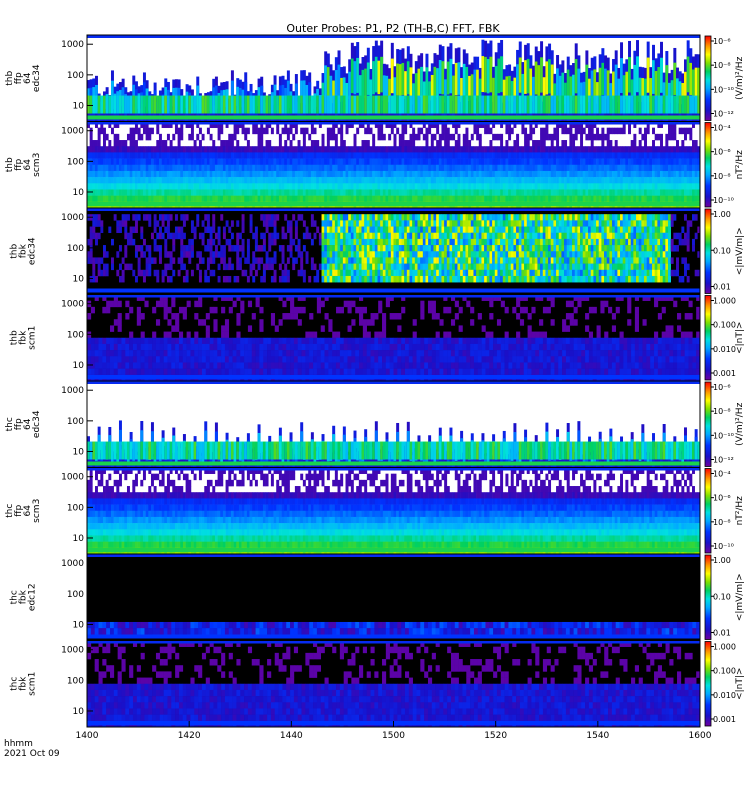  Describe the element at coordinates (33, 684) in the screenshot. I see `y-axis-label: scm1` at that location.